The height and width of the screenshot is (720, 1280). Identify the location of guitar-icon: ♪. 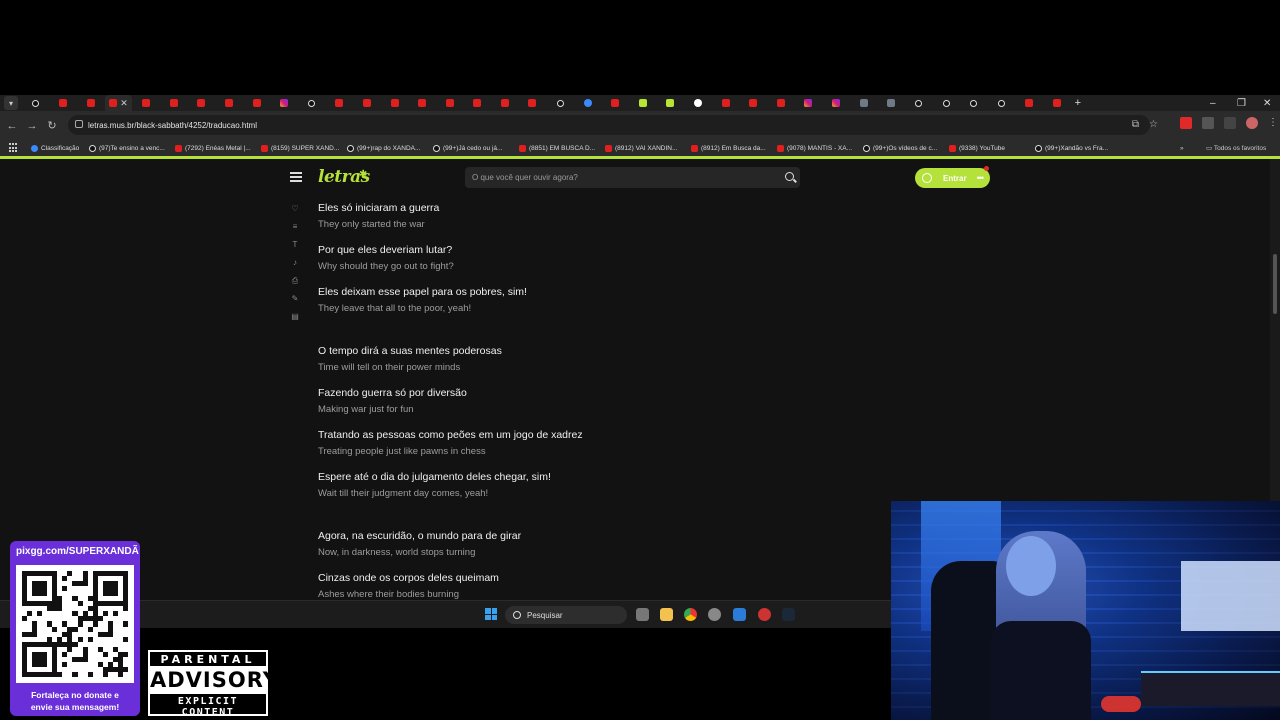
(295, 263).